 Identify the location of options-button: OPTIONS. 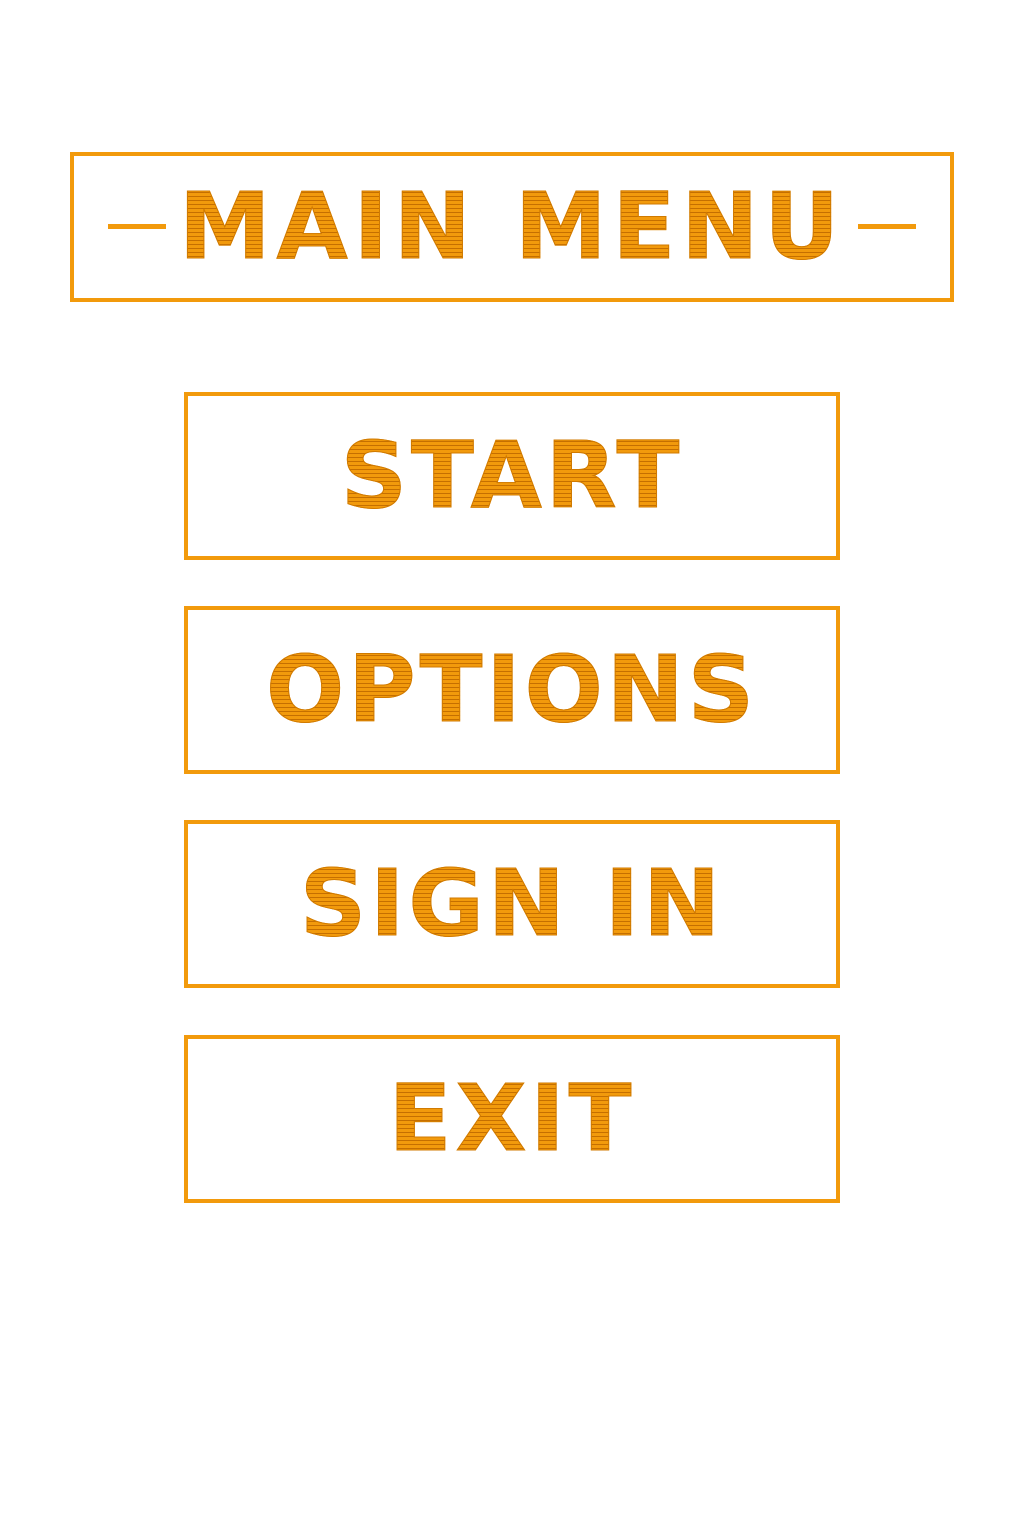
(512, 690).